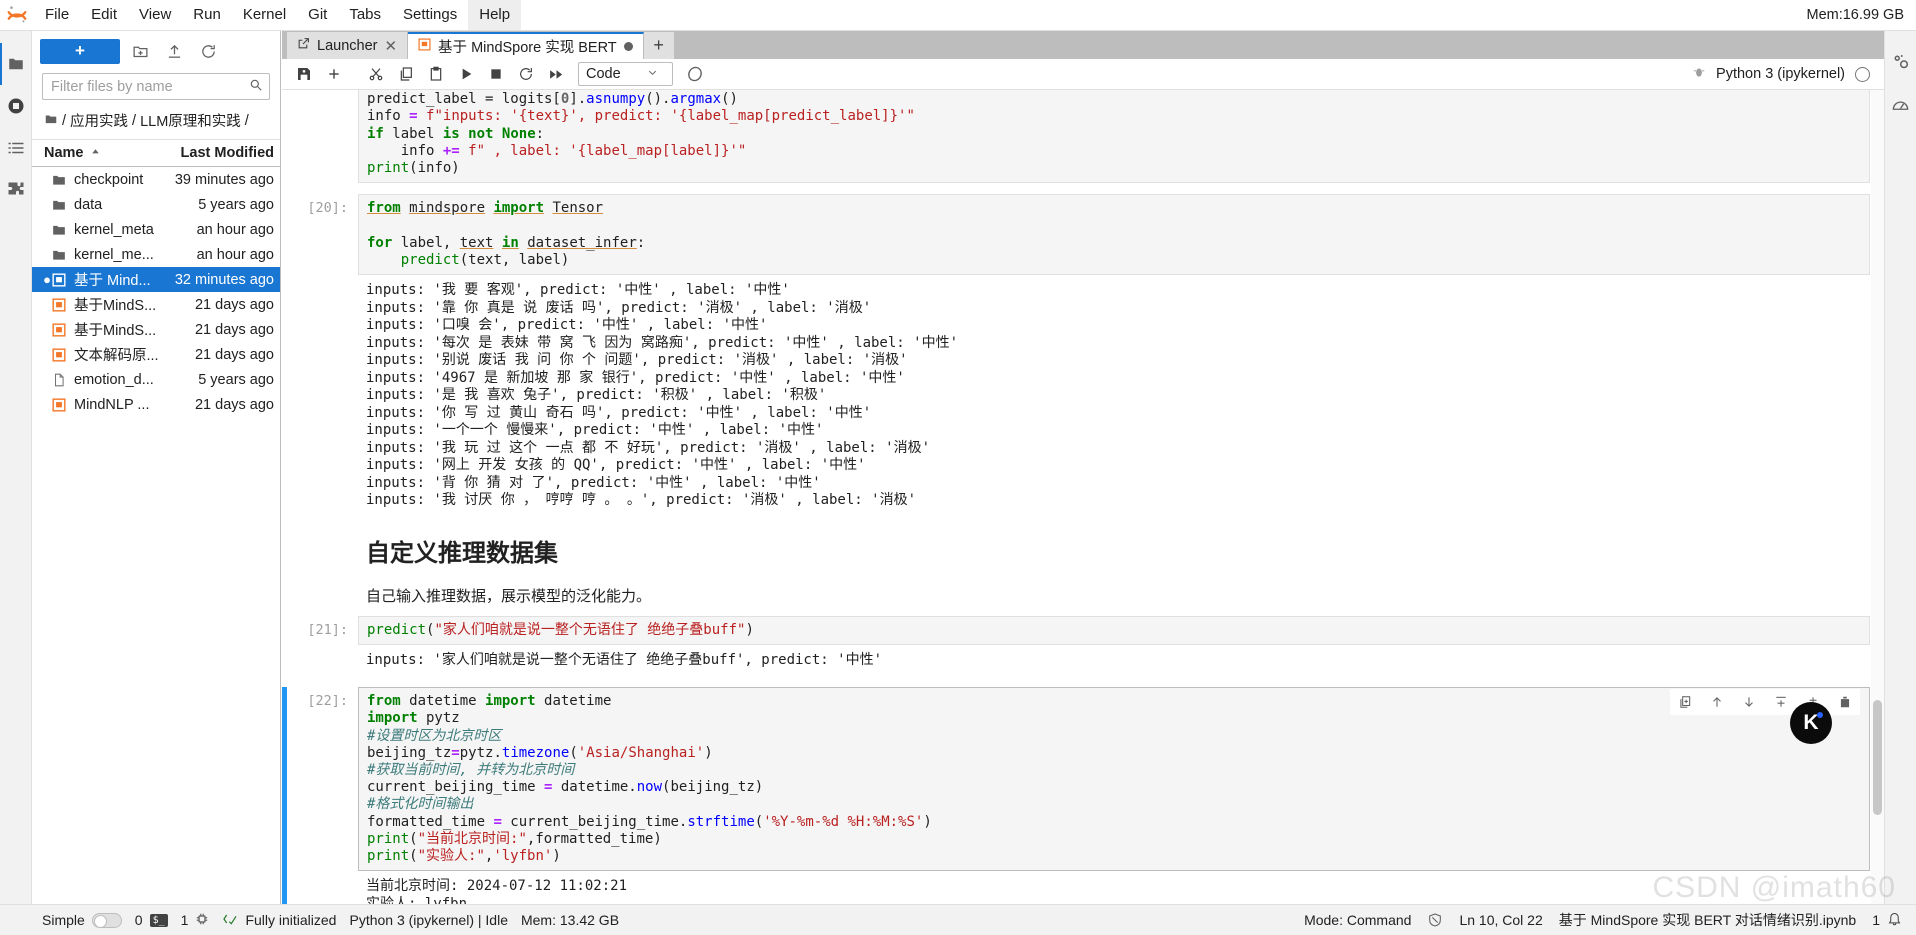 The width and height of the screenshot is (1916, 935). Describe the element at coordinates (570, 920) in the screenshot. I see `memory-status: Mem: 13.42 GB` at that location.